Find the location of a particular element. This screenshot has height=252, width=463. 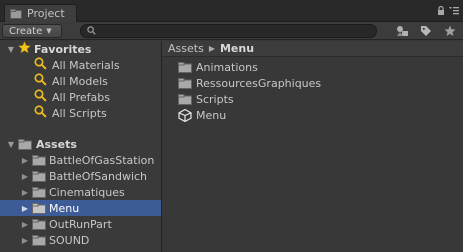

create-button-label: Create is located at coordinates (26, 31).